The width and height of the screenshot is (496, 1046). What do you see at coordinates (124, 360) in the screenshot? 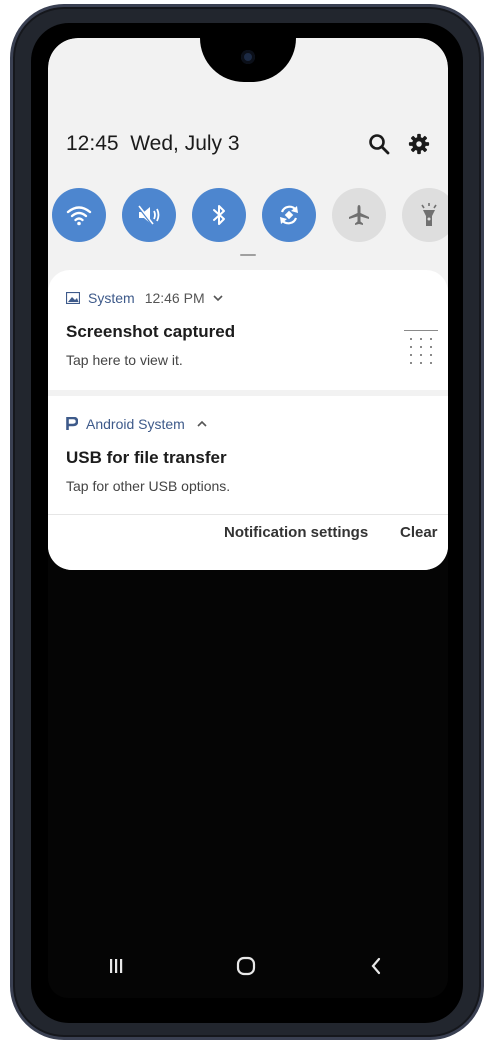
I see `notification-text: Tap here to view it.` at bounding box center [124, 360].